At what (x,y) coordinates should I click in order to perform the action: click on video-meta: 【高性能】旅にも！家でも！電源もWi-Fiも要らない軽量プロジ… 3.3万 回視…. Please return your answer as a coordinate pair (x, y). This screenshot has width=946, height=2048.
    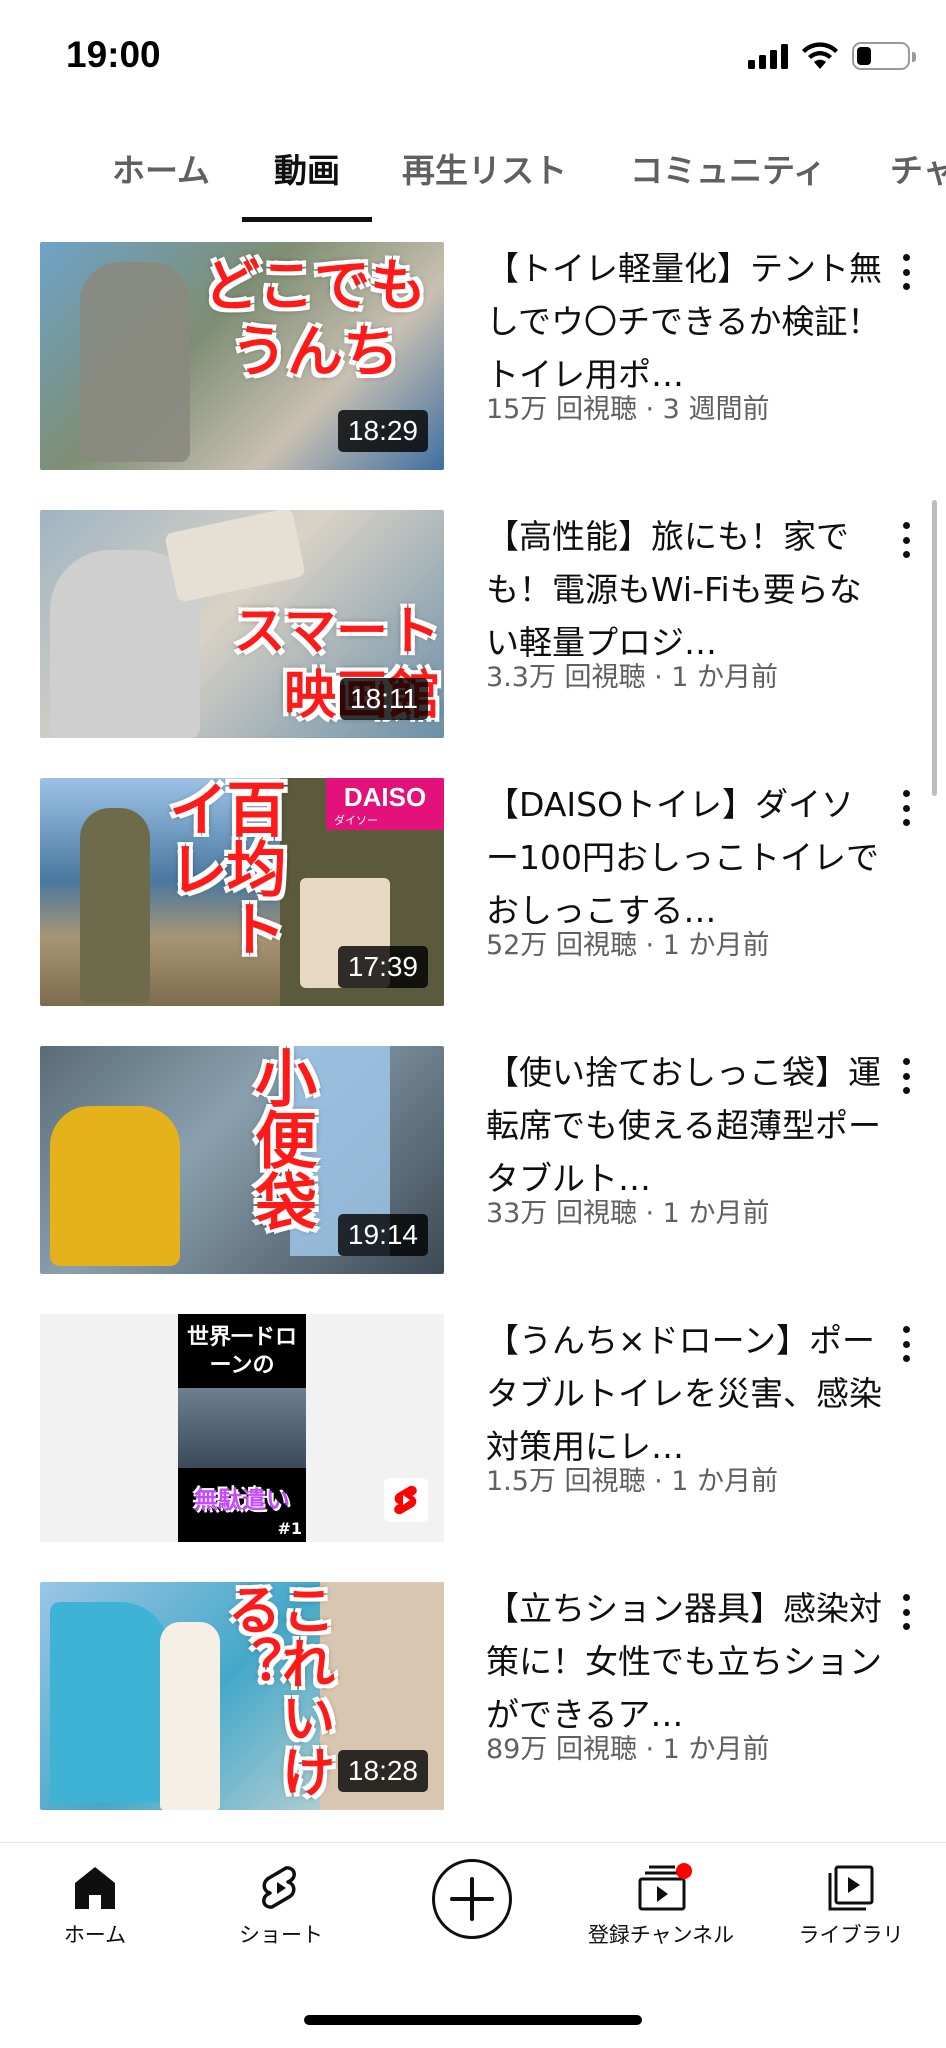
    Looking at the image, I should click on (686, 602).